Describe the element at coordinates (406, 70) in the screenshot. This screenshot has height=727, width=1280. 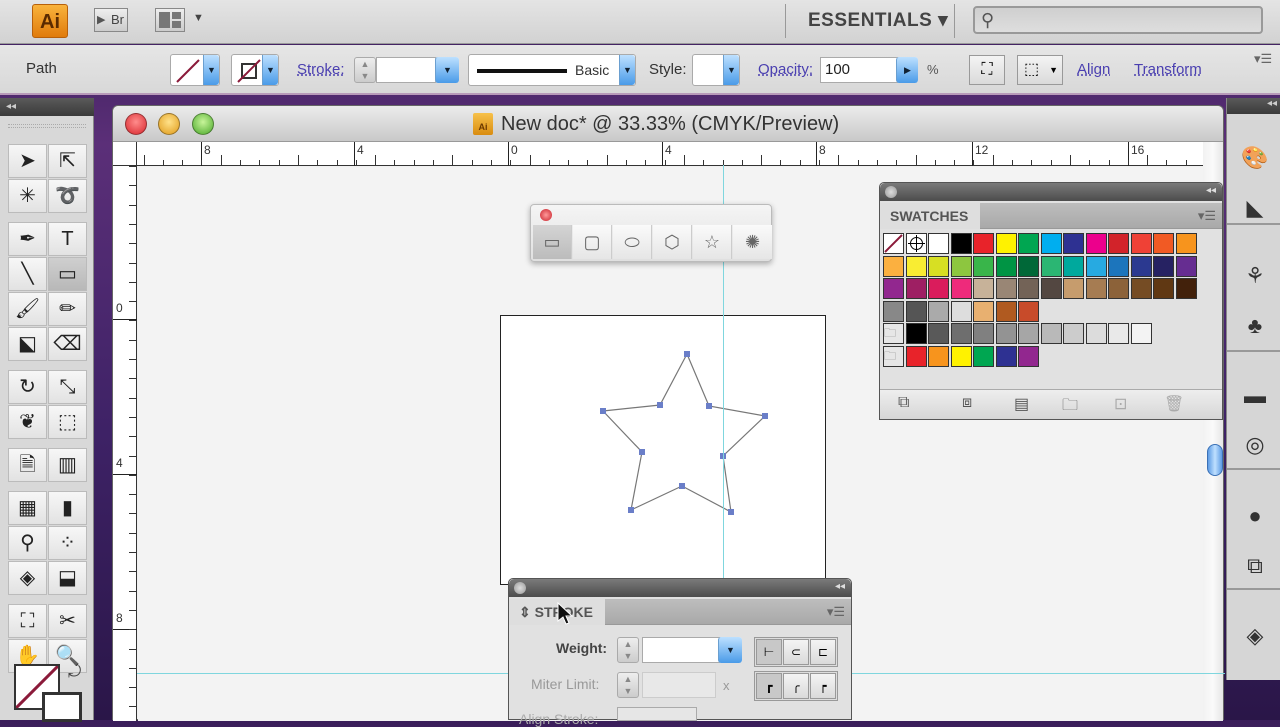
I see `stroke-weight-input` at that location.